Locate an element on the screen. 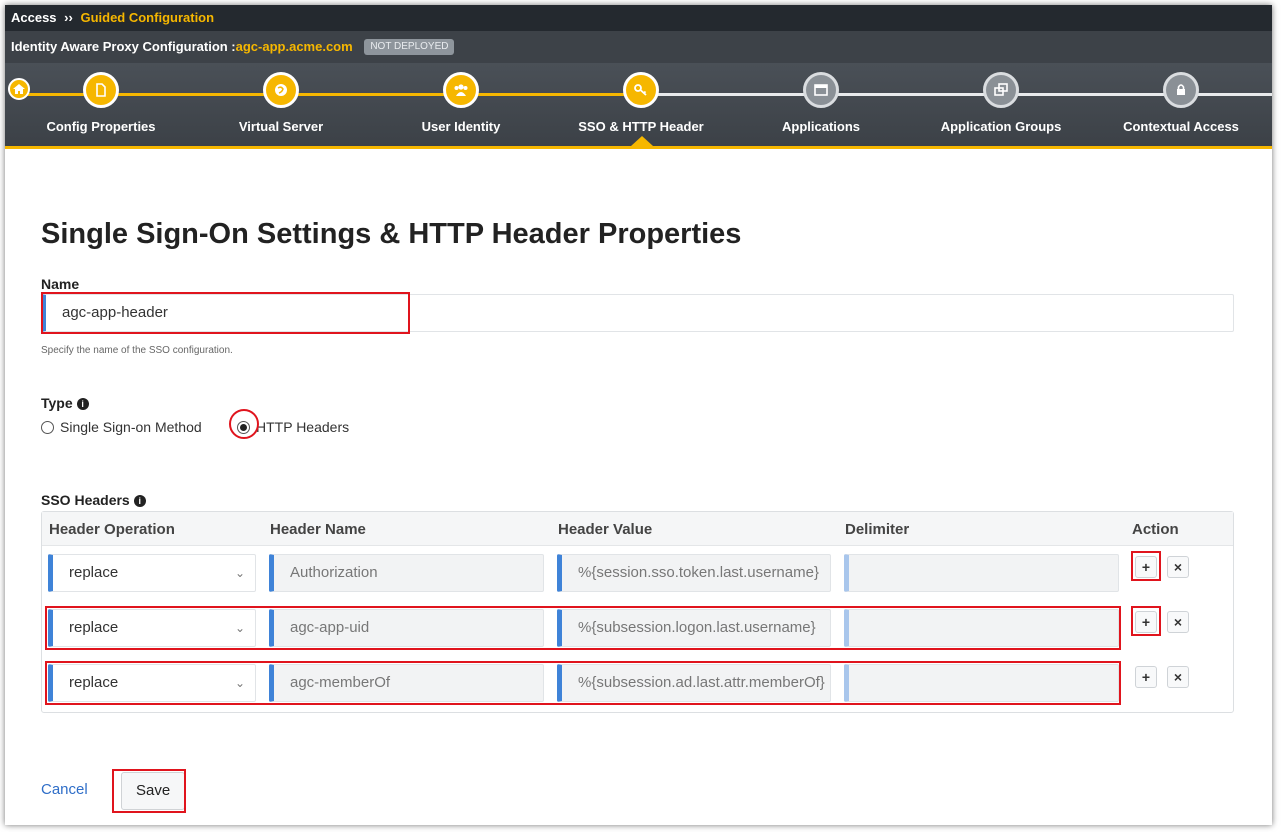  save-button: Save is located at coordinates (153, 791).